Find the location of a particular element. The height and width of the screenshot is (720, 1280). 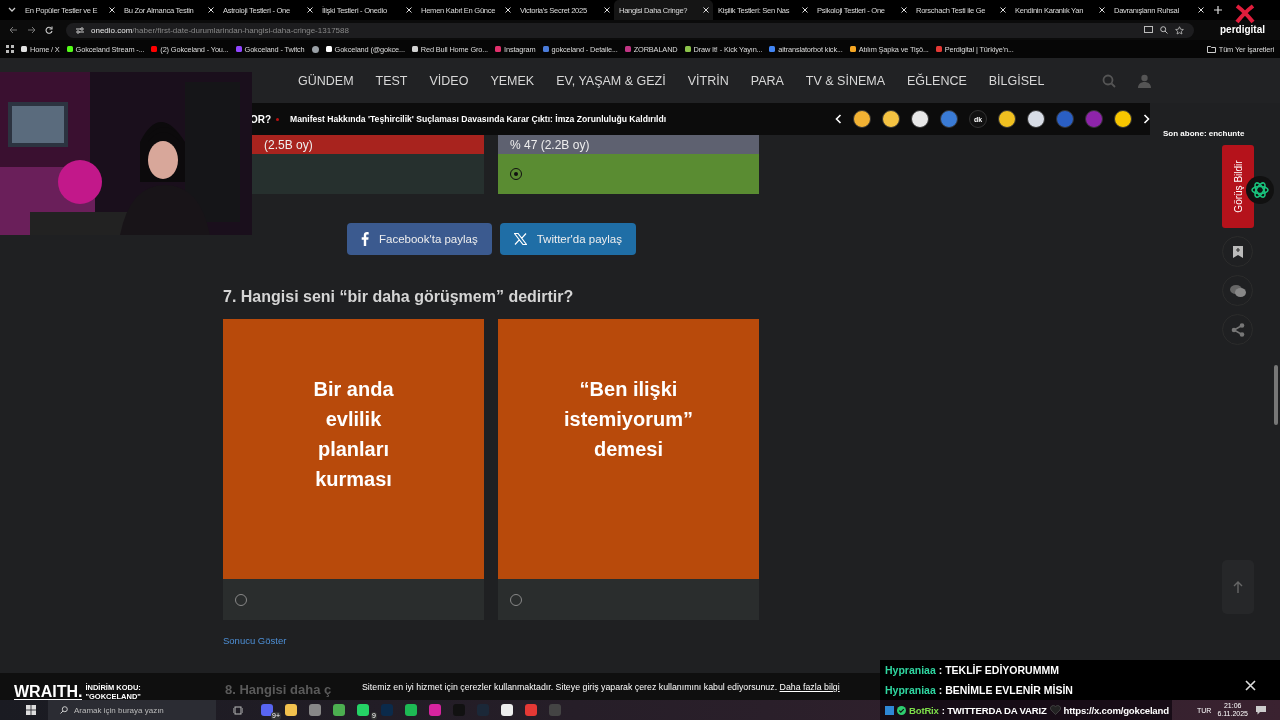

twitter-share-button: Twitter'da paylaş is located at coordinates (567, 239).